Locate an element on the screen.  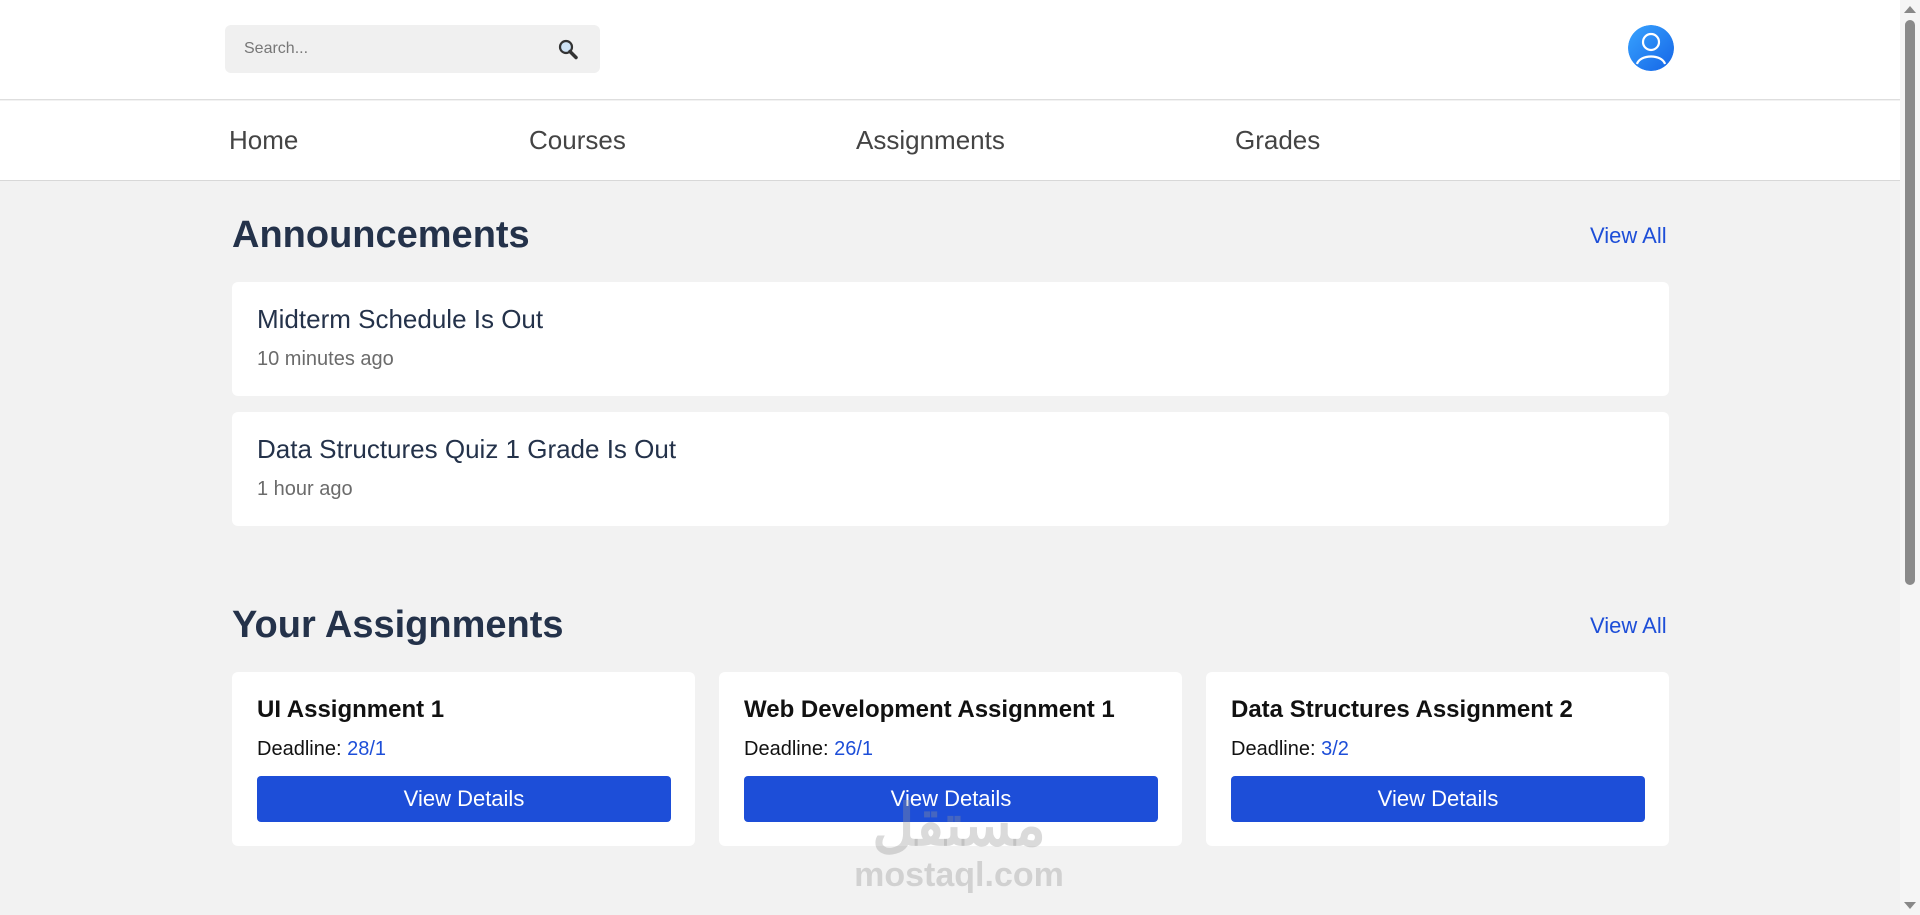
nav-item-assignments: Assignments is located at coordinates (930, 140).